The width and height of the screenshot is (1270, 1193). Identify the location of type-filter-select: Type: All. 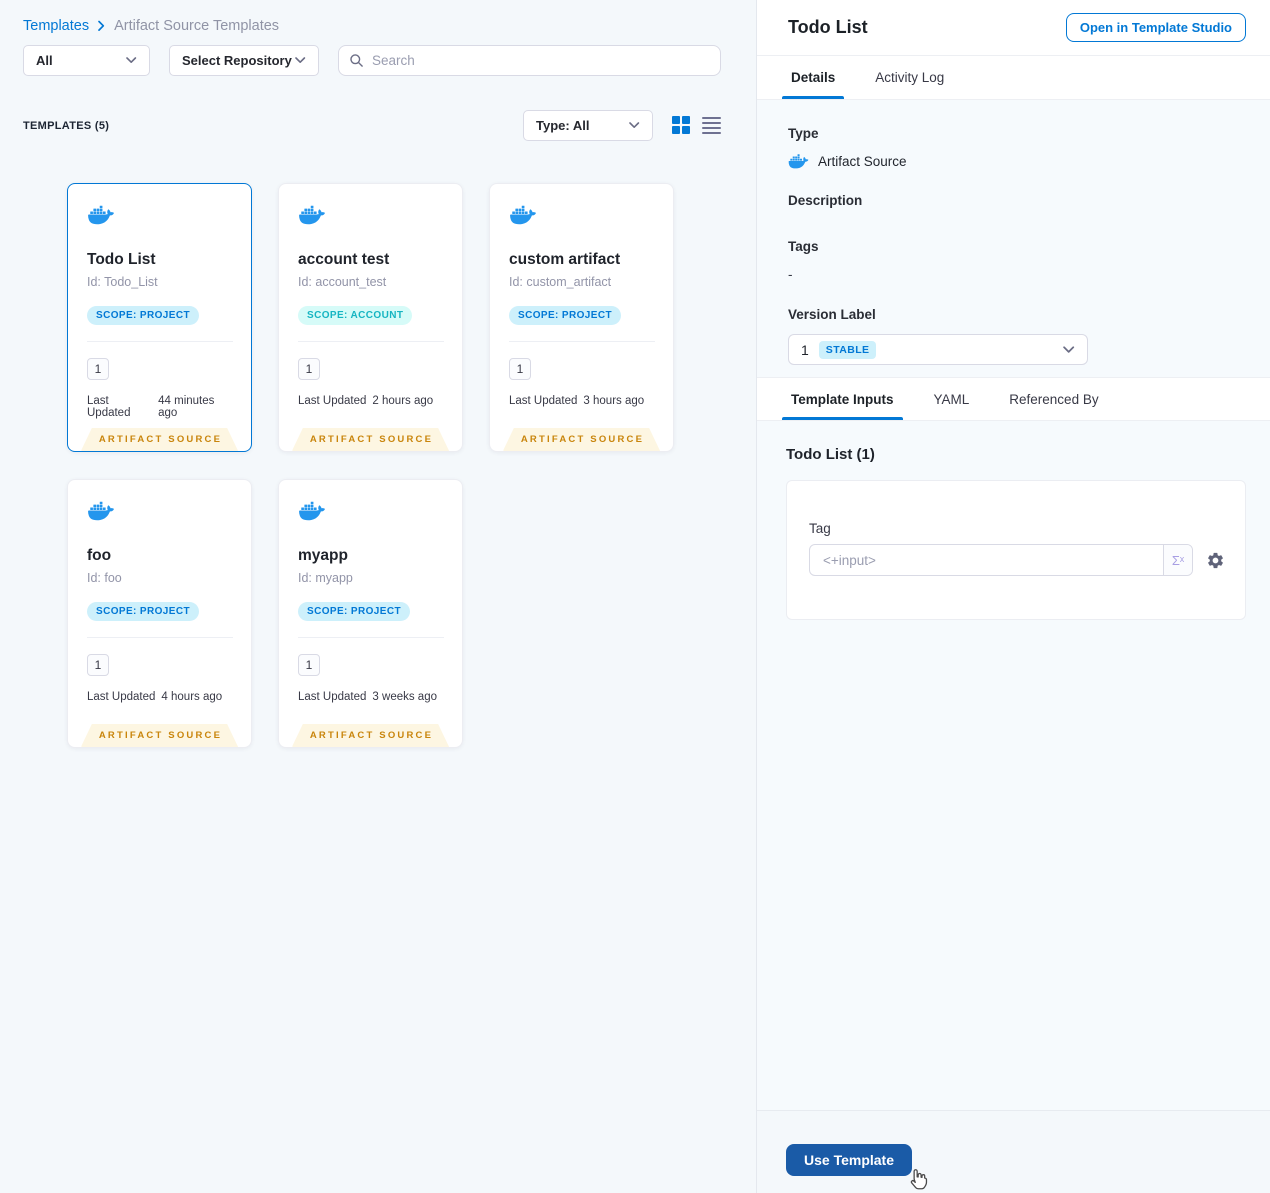
(588, 125).